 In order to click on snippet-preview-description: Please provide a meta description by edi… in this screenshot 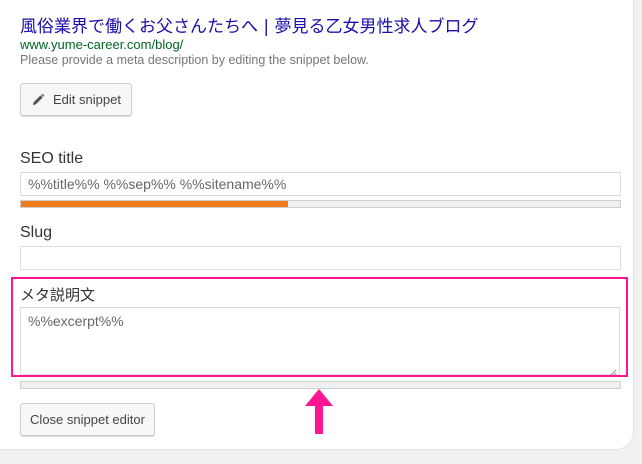, I will do `click(194, 60)`.